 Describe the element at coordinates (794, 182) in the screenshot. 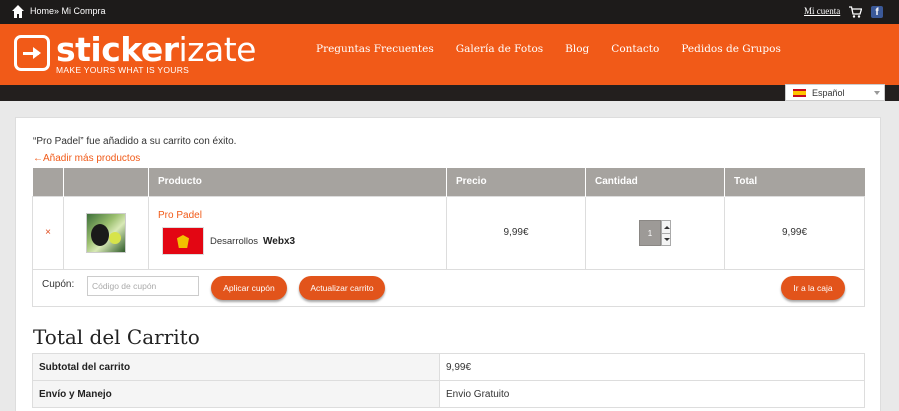

I see `header-total: Total` at that location.